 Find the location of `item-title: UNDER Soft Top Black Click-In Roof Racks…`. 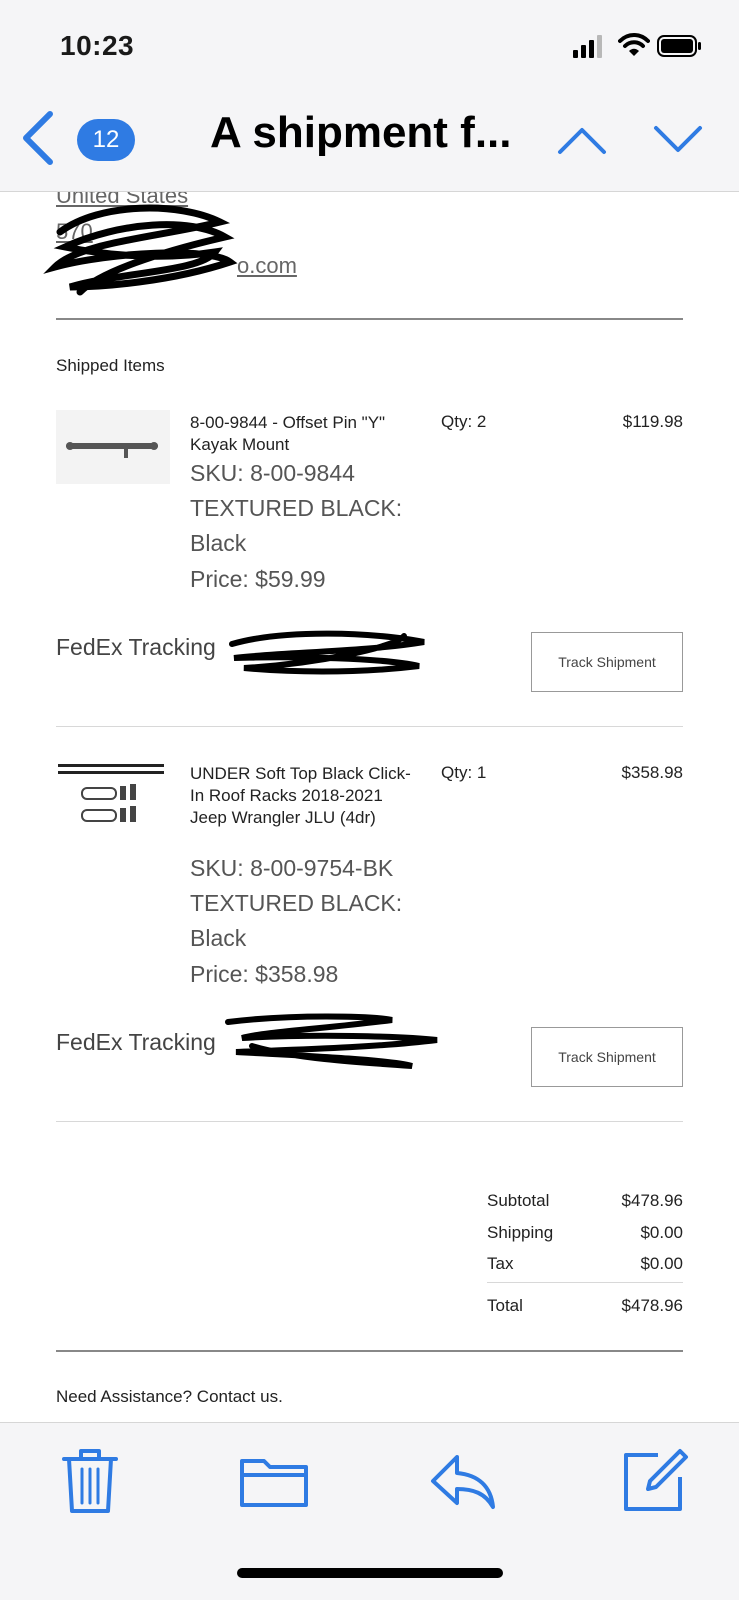

item-title: UNDER Soft Top Black Click-In Roof Racks… is located at coordinates (300, 795).